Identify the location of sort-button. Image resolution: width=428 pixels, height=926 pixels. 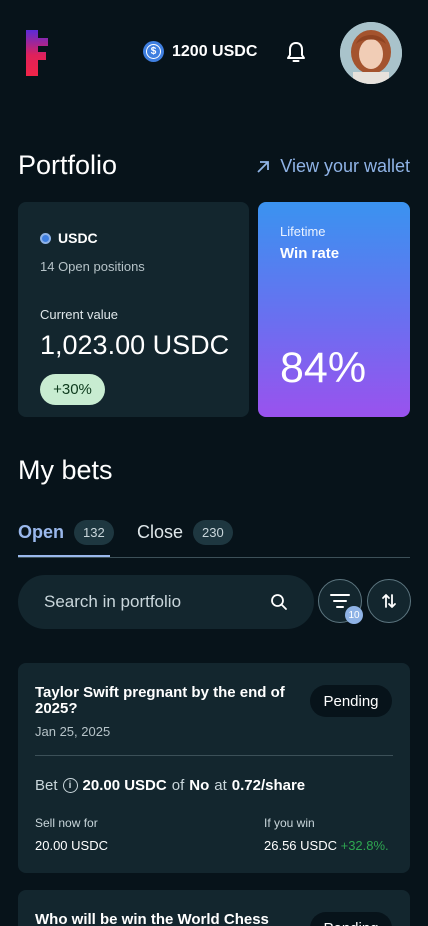
(389, 601).